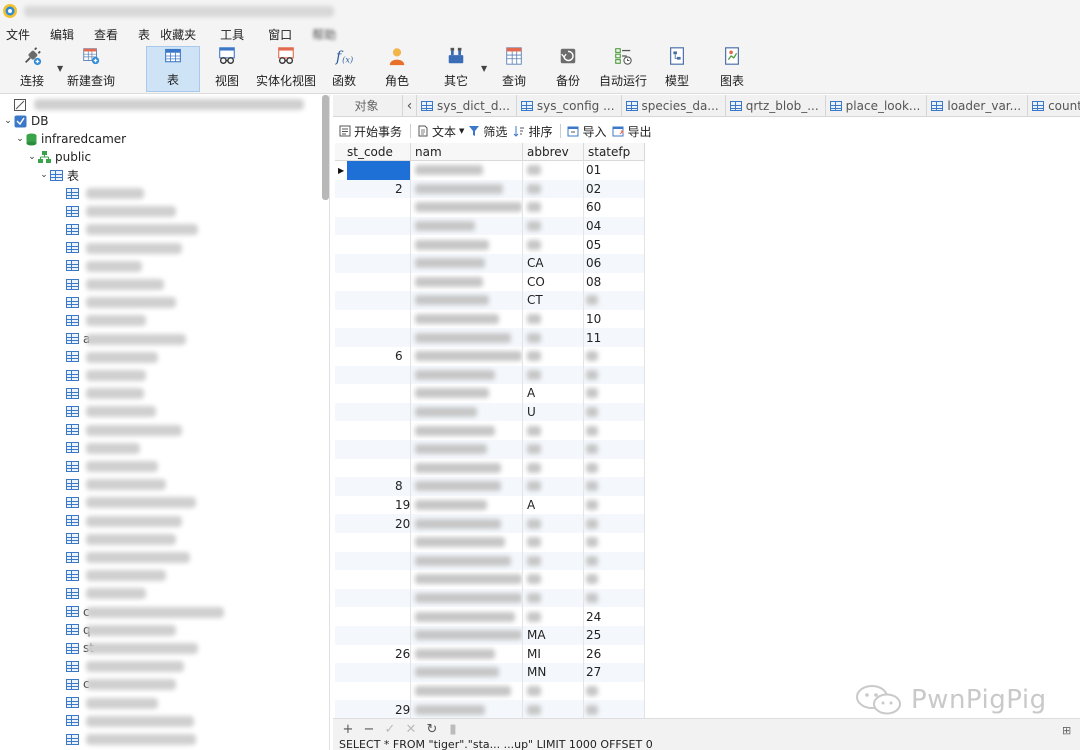 This screenshot has width=1080, height=750. What do you see at coordinates (490, 654) in the screenshot?
I see `table-row: 26 MI 26` at bounding box center [490, 654].